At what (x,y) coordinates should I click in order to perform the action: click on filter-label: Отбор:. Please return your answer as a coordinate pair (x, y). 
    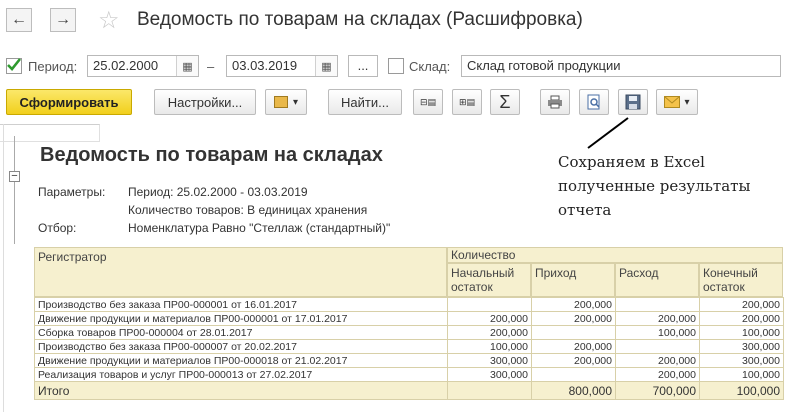
    Looking at the image, I should click on (57, 228).